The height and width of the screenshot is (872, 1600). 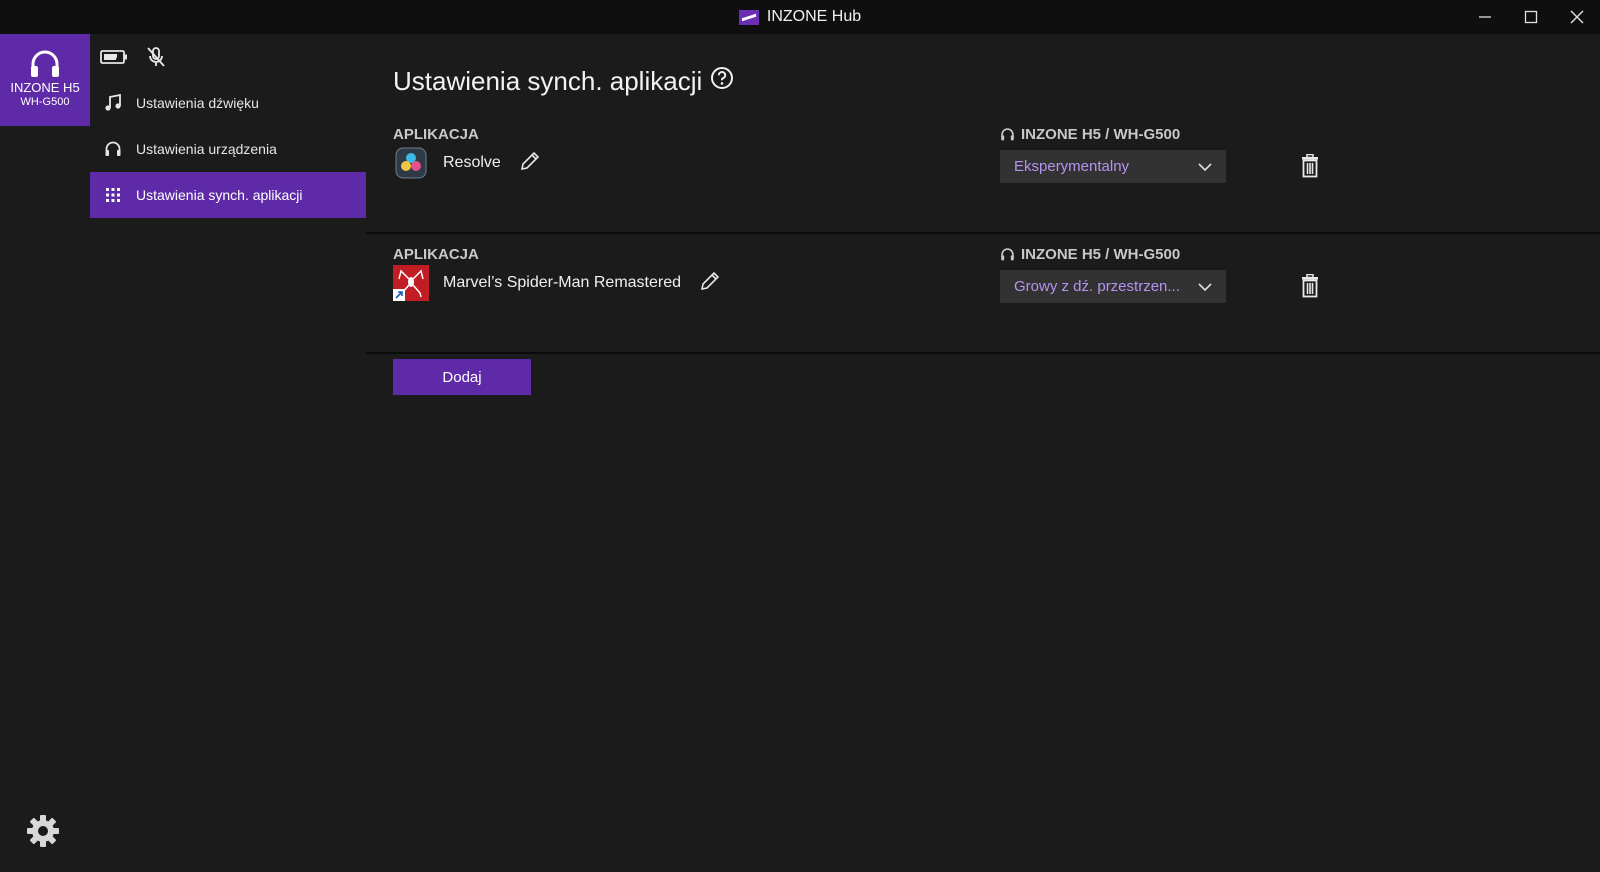 I want to click on window-title-text: INZONE Hub, so click(x=814, y=16).